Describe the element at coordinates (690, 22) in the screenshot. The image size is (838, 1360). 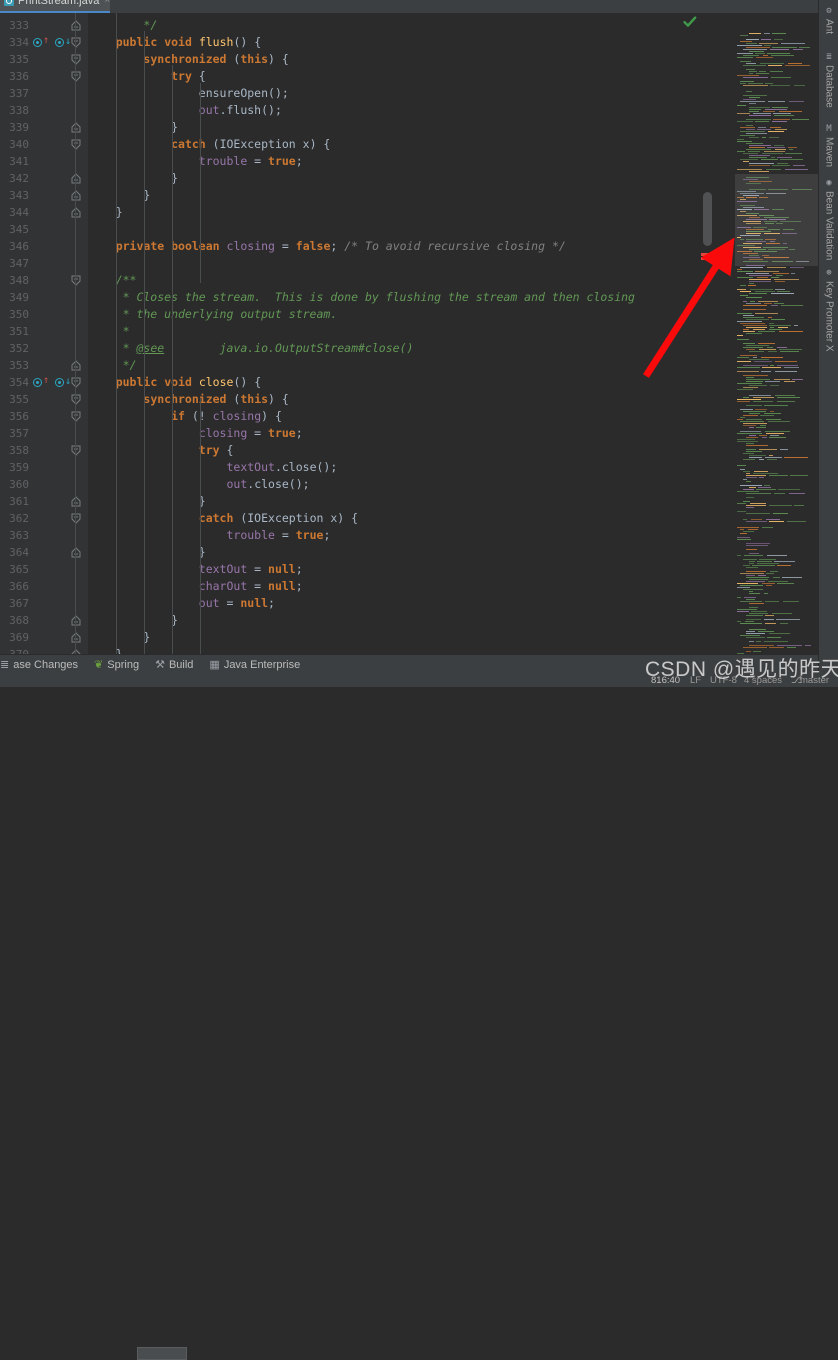
I see `ok-check-icon` at that location.